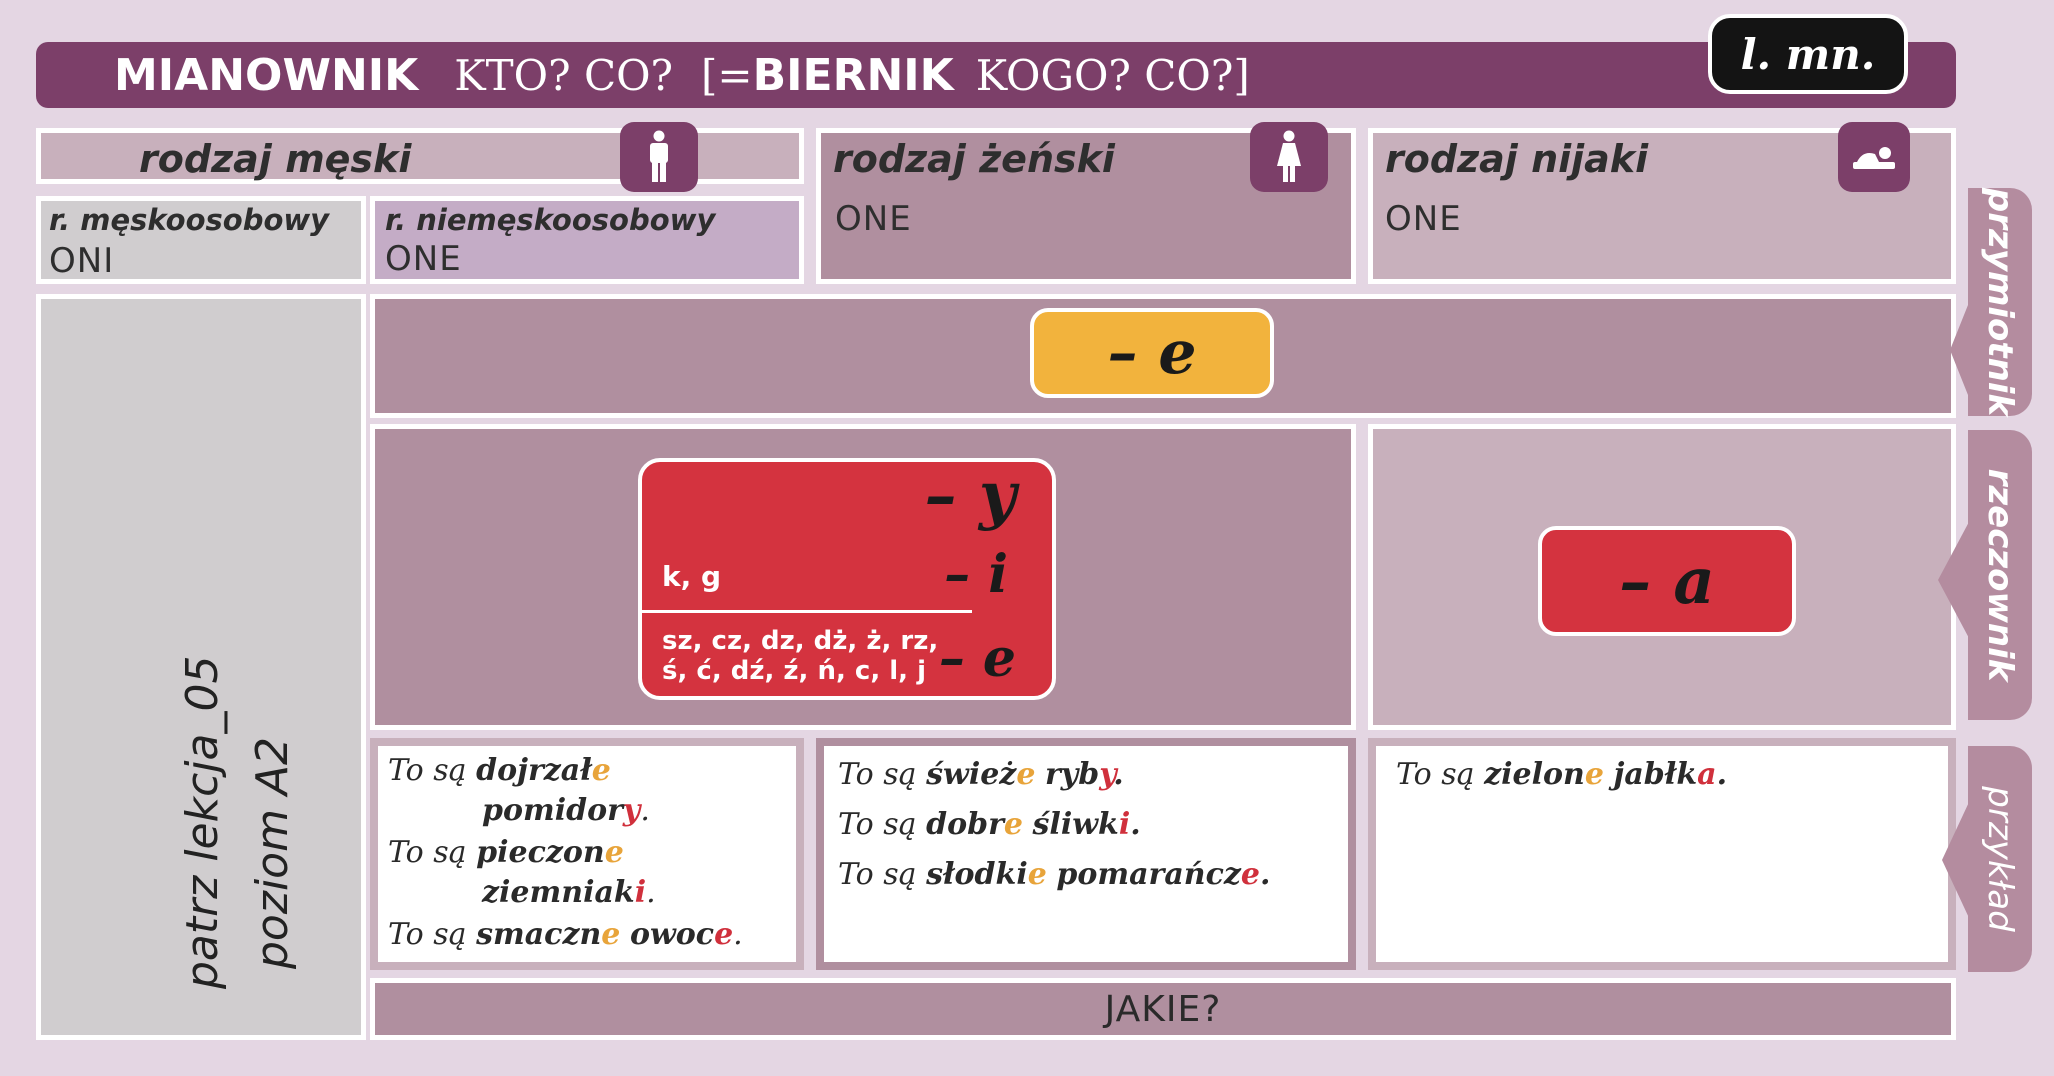 Image resolution: width=2054 pixels, height=1076 pixels. I want to click on adjective-ending-badge: – e, so click(1152, 353).